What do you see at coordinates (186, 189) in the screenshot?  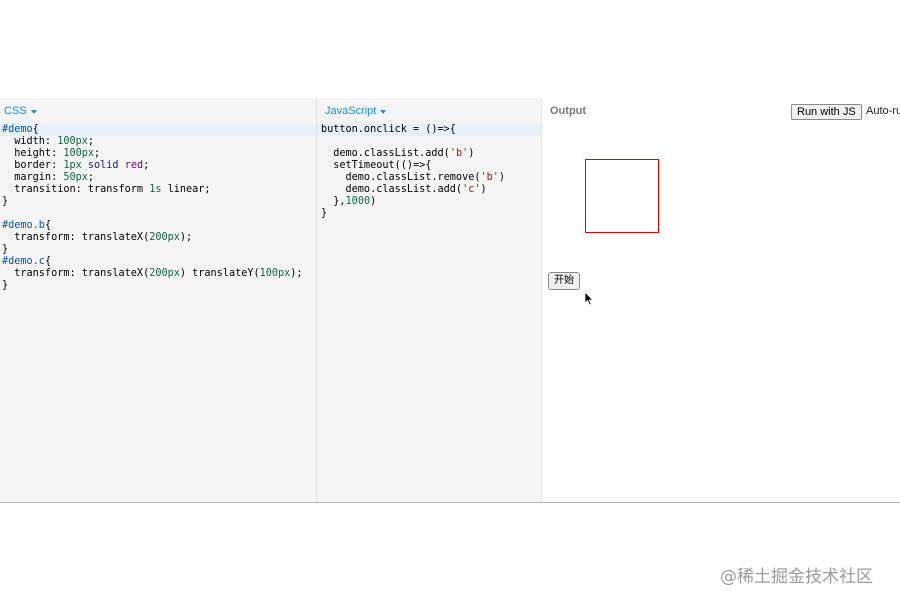 I see `code-token: linear;` at bounding box center [186, 189].